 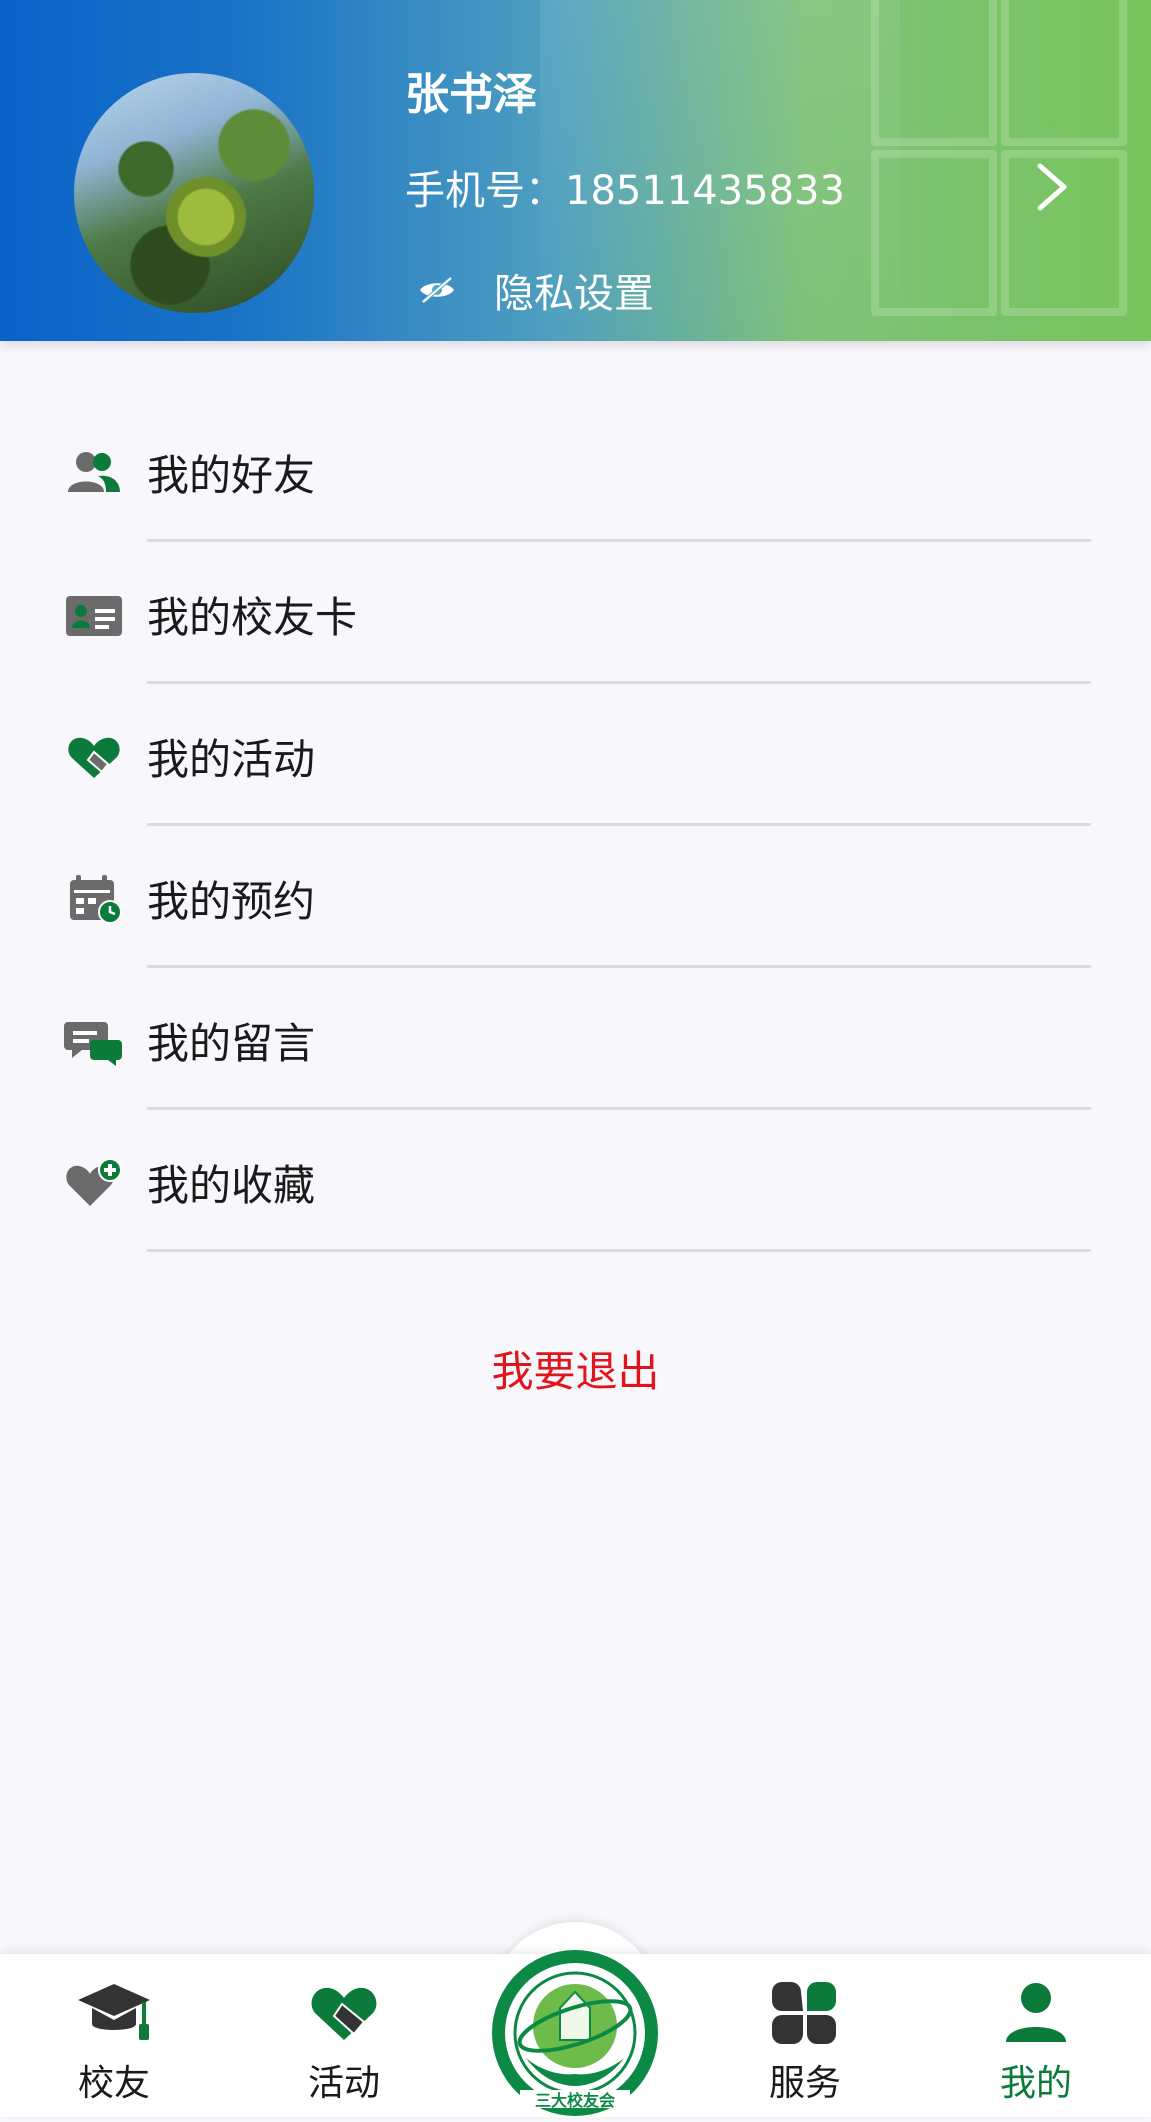 What do you see at coordinates (114, 2012) in the screenshot?
I see `graduation-cap-icon` at bounding box center [114, 2012].